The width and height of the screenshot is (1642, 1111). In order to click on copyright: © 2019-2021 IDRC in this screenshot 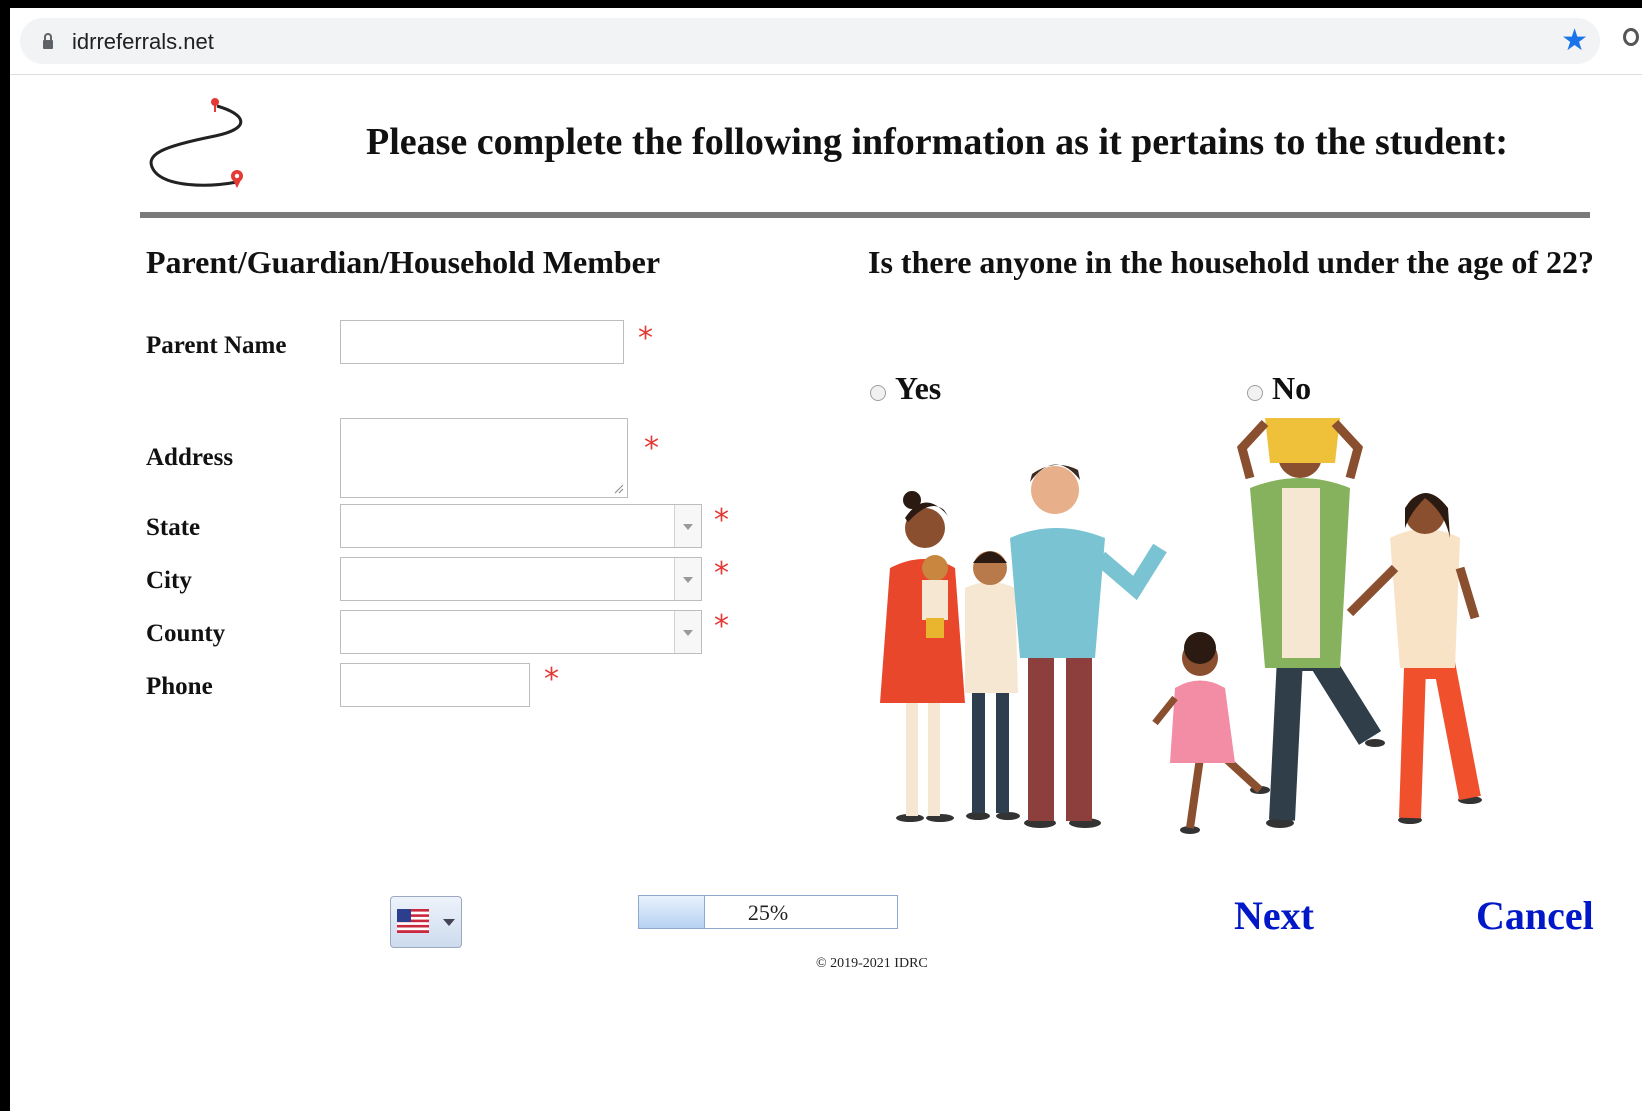, I will do `click(872, 963)`.